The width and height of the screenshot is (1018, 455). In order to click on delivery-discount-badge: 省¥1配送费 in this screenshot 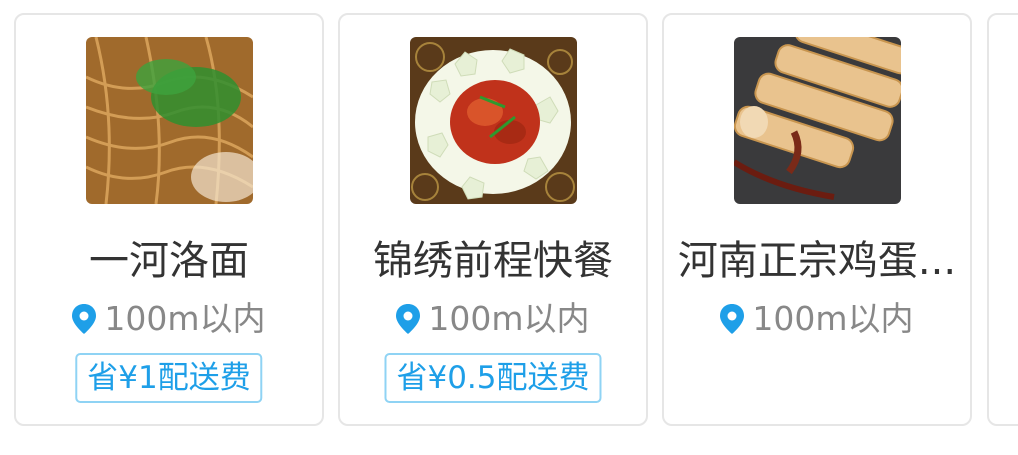, I will do `click(169, 378)`.